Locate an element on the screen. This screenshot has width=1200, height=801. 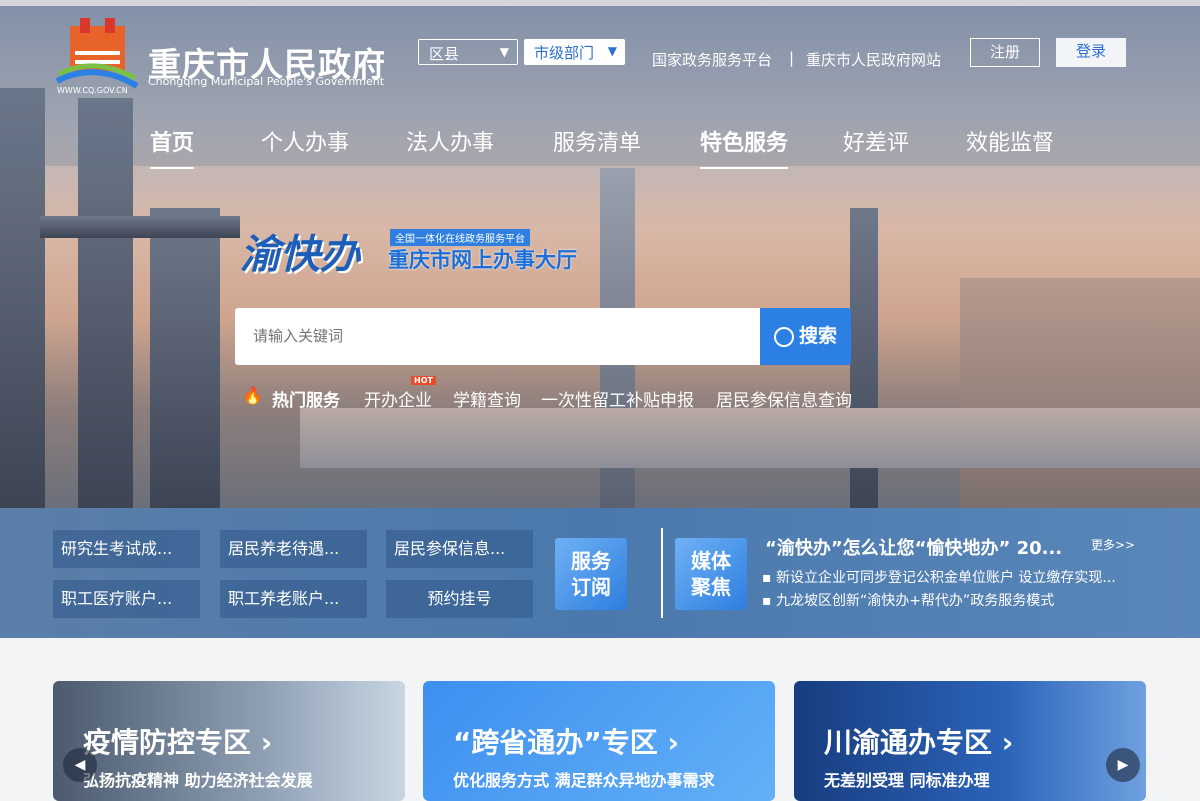
service-subscription-button: 服务 订阅 is located at coordinates (591, 574).